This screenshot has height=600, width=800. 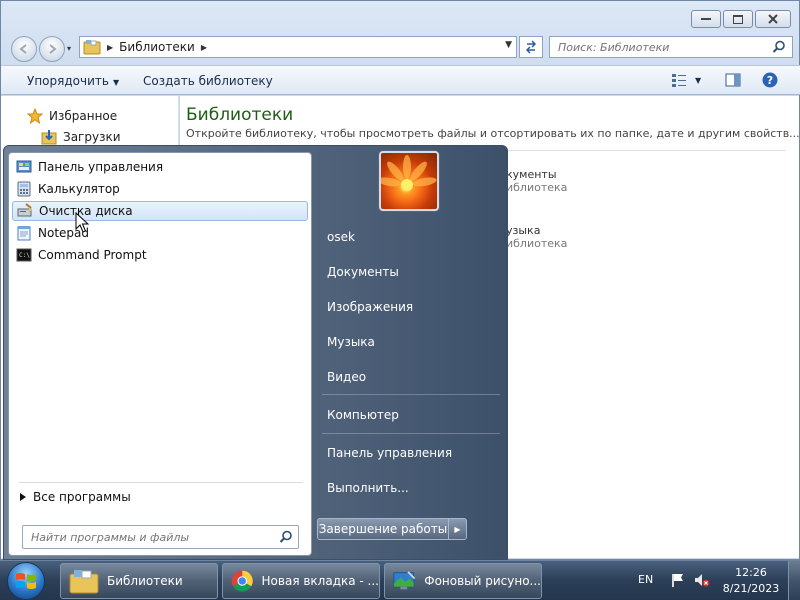 I want to click on organize-label: Упорядочить, so click(x=68, y=81).